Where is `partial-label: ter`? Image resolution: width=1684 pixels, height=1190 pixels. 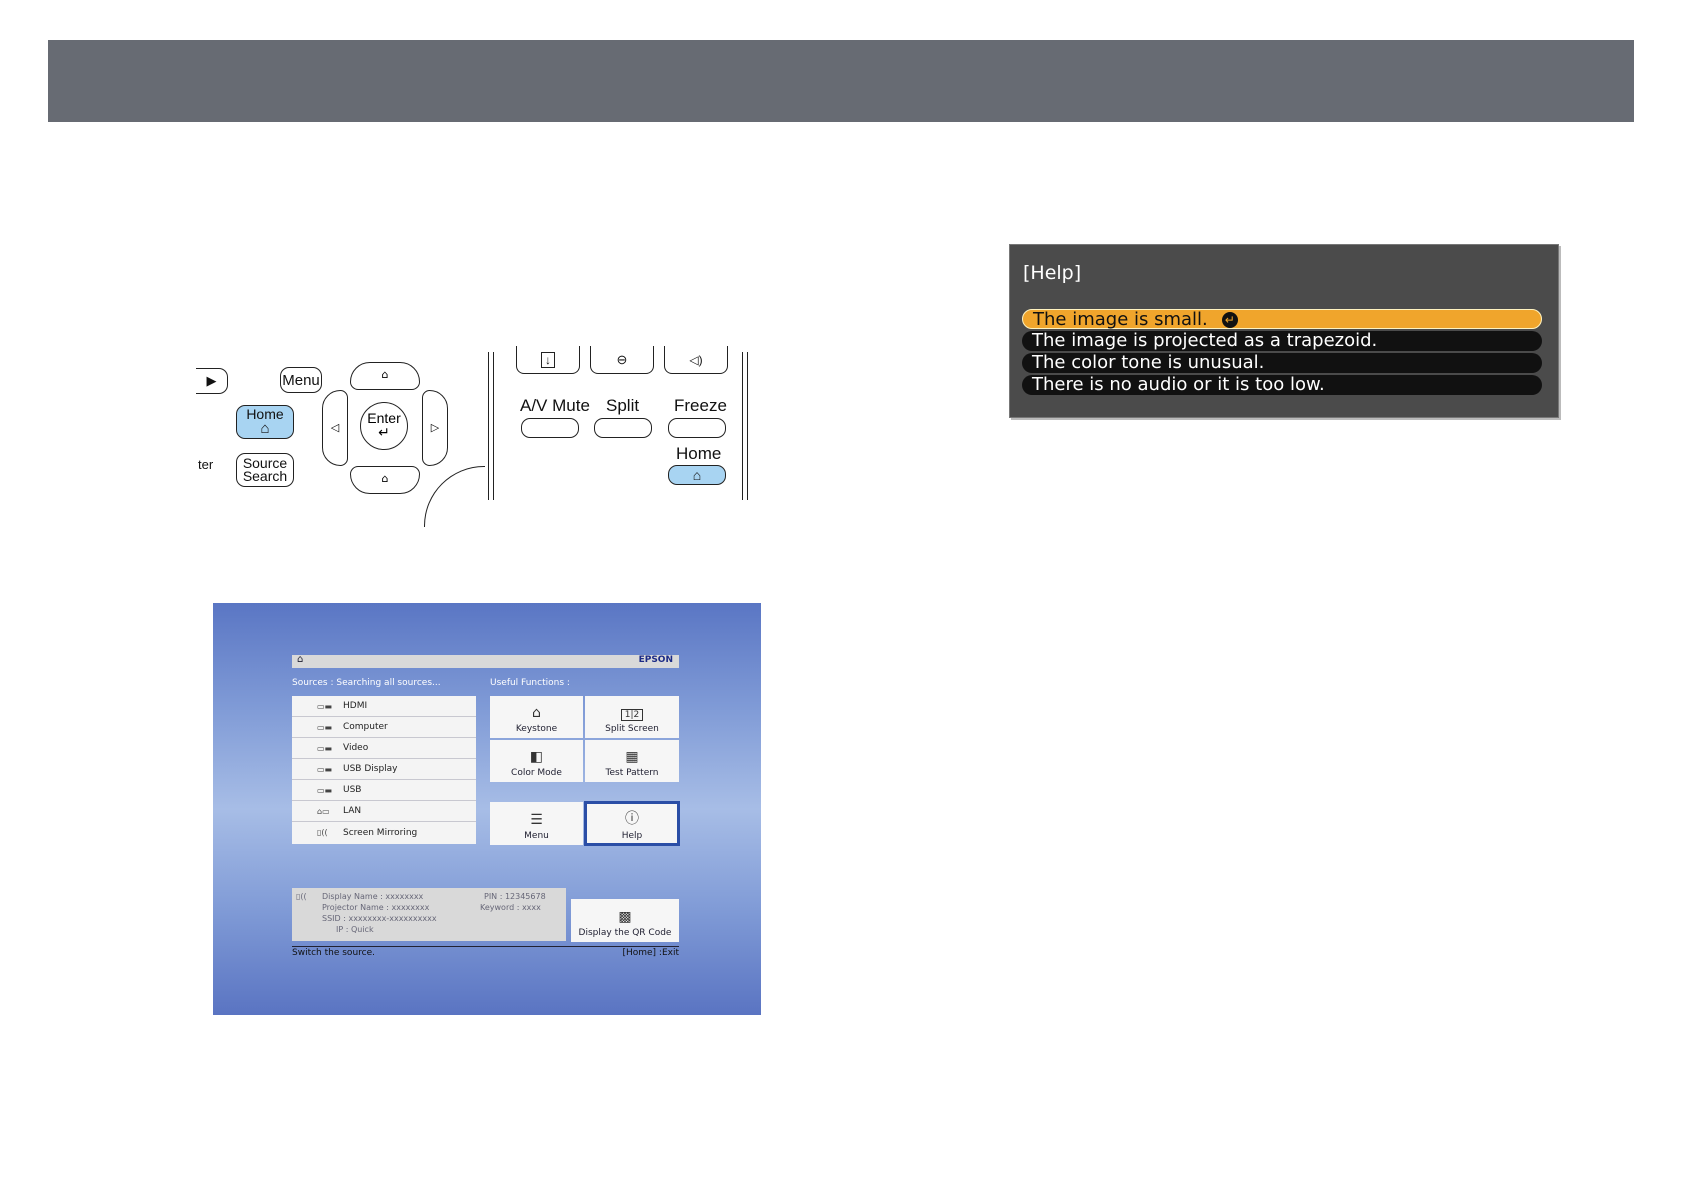
partial-label: ter is located at coordinates (206, 464).